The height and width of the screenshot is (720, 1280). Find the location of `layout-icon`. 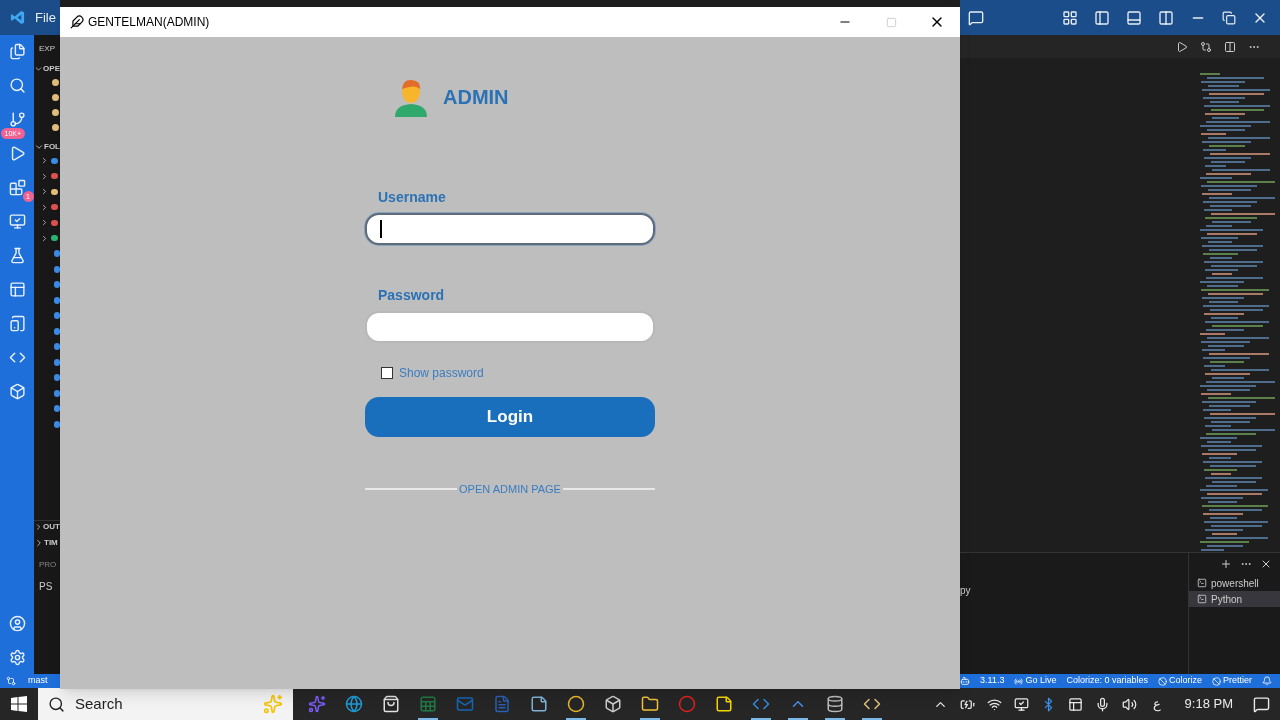

layout-icon is located at coordinates (1070, 17).